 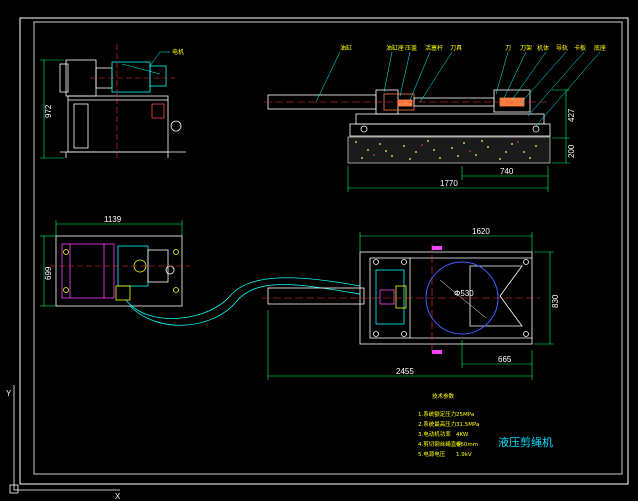 I want to click on marker-top, so click(x=437, y=248).